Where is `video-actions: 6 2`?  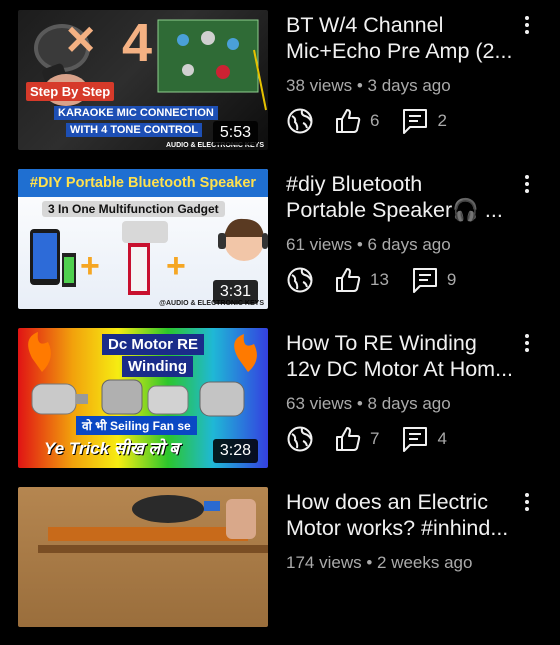
video-actions: 6 2 is located at coordinates (377, 121).